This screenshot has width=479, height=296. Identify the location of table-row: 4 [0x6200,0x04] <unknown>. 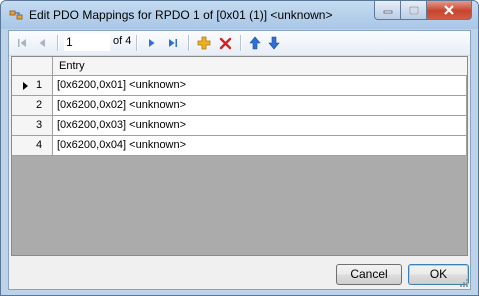
(239, 146).